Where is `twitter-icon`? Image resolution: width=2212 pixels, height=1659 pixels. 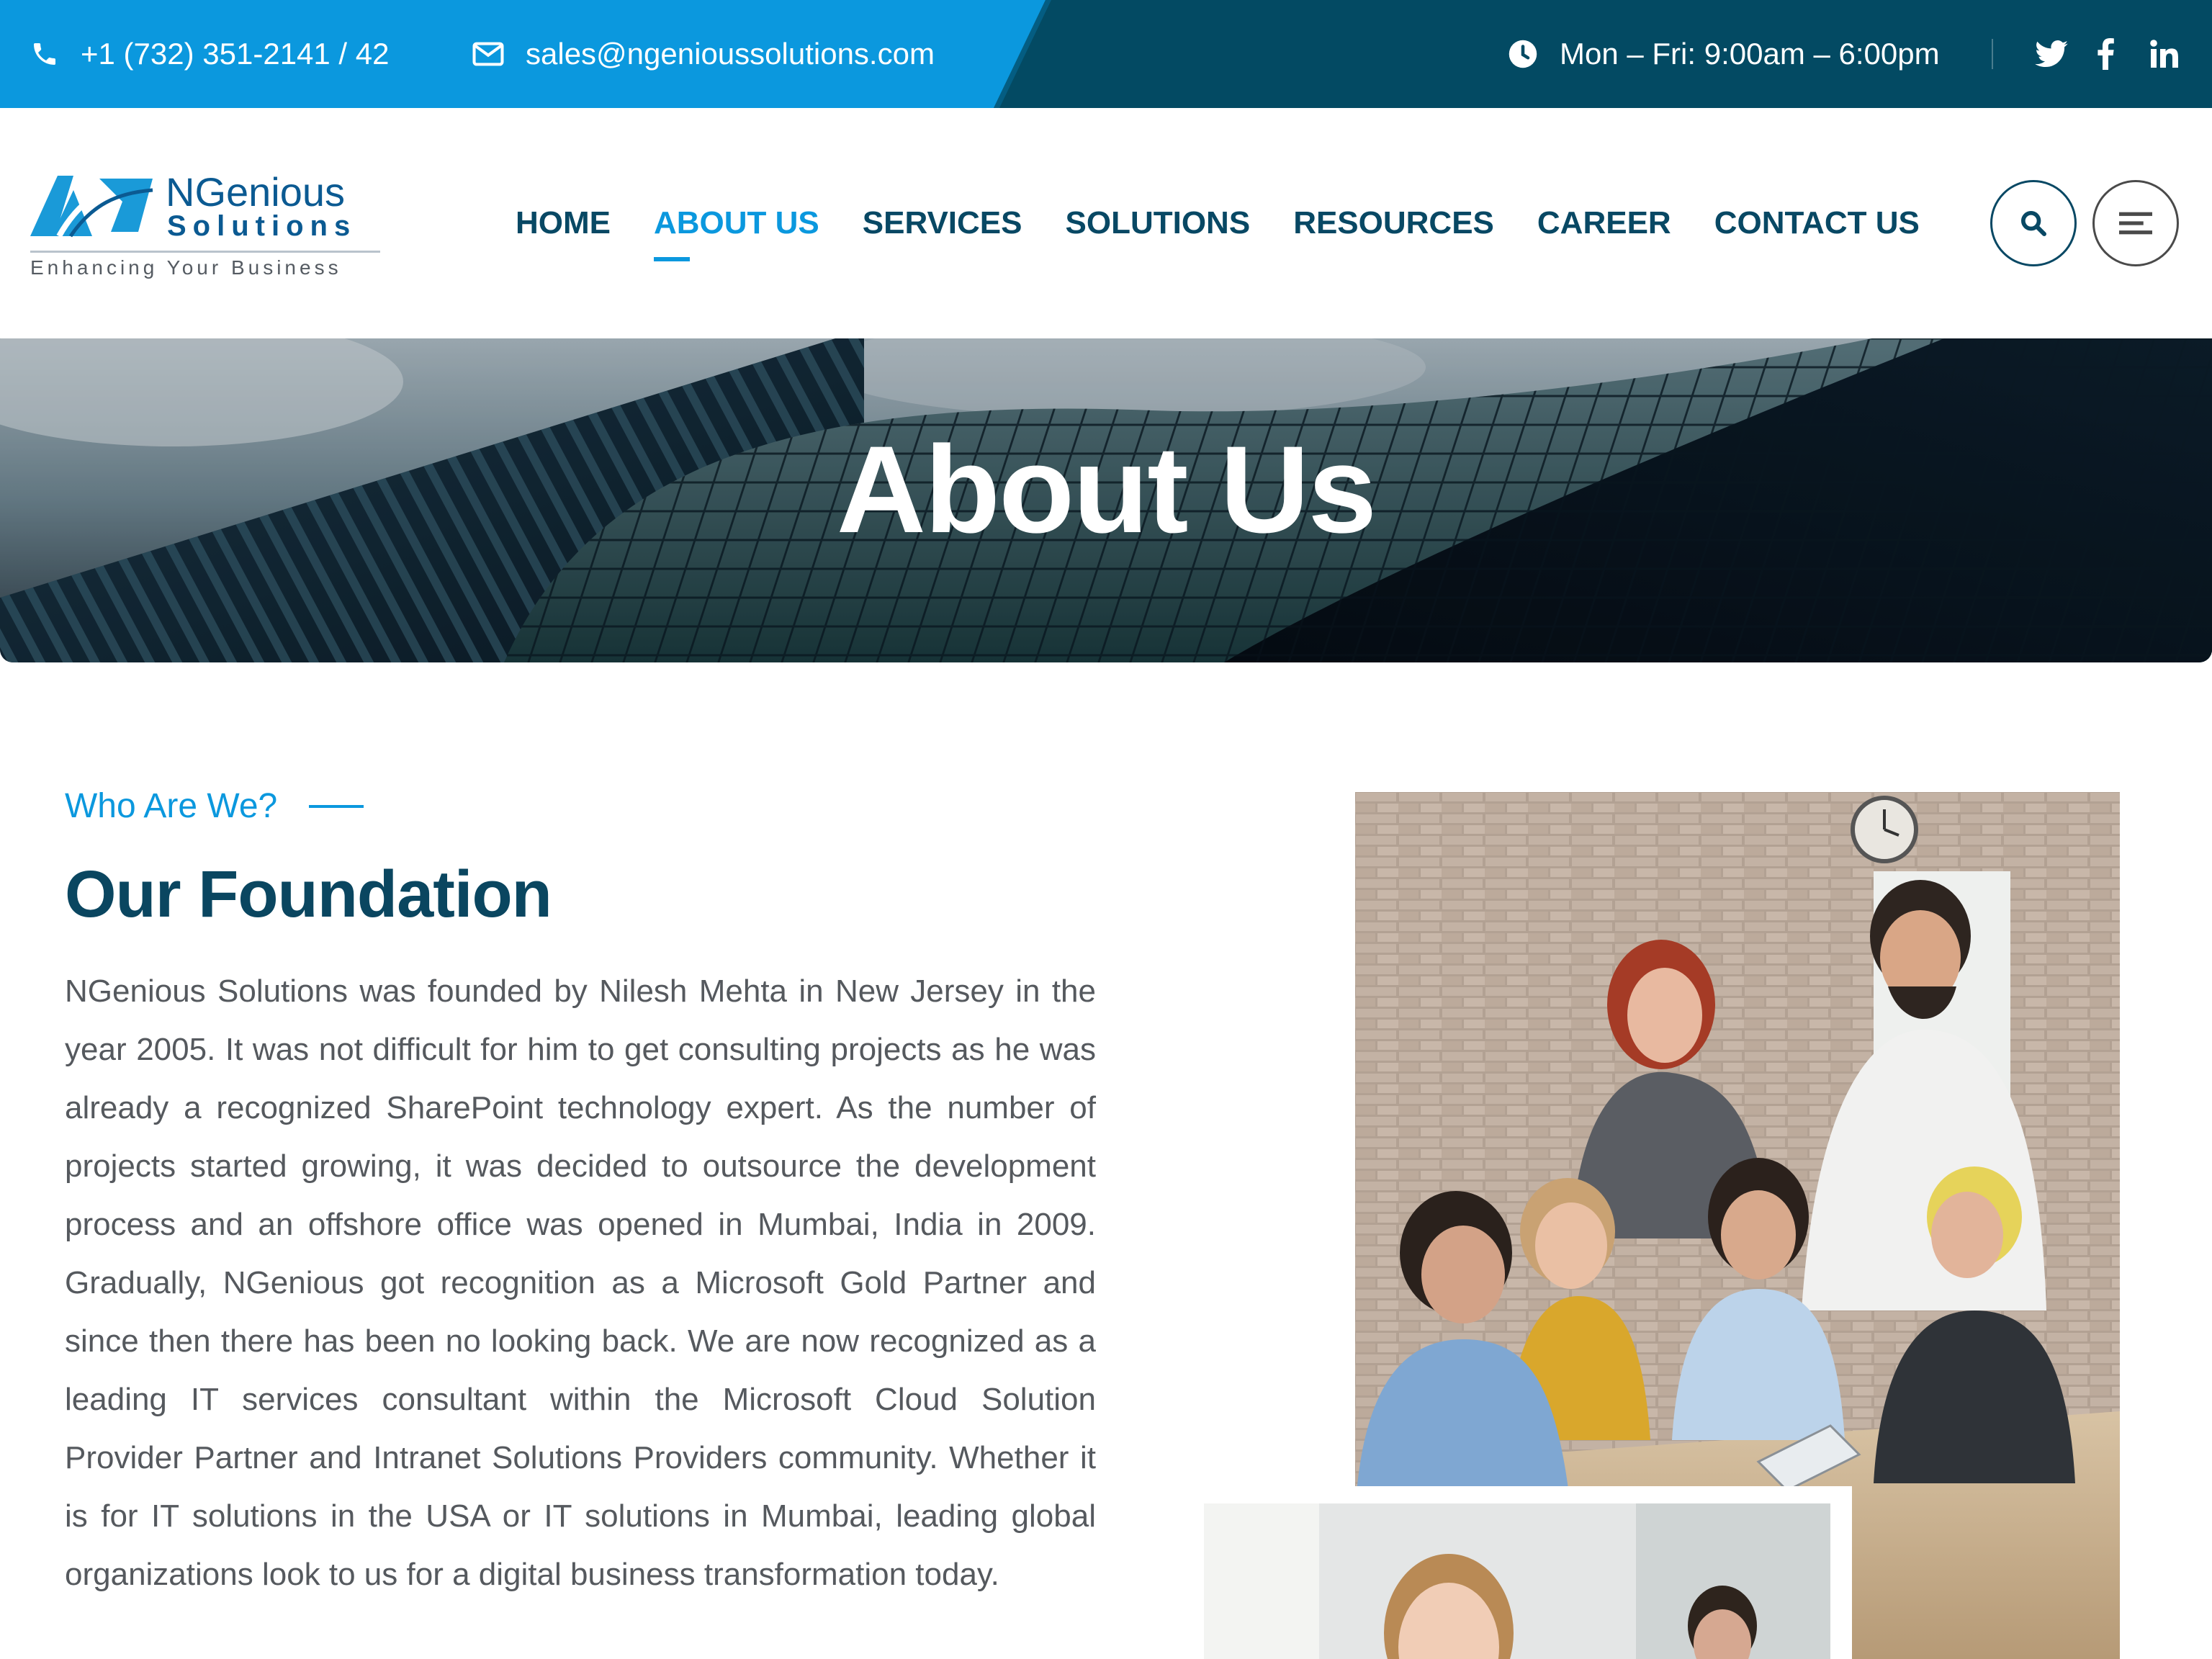
twitter-icon is located at coordinates (2051, 54).